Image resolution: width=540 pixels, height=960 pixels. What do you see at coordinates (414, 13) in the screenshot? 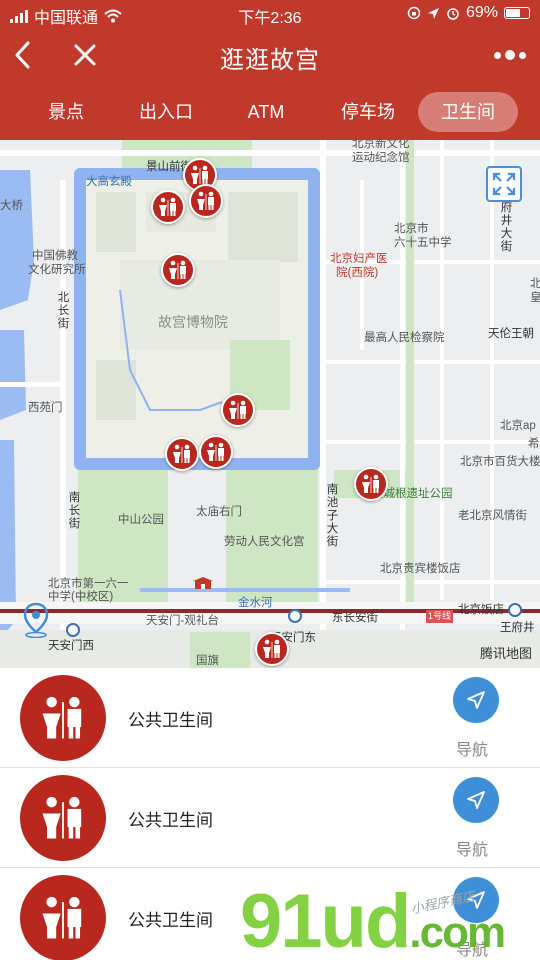
I see `rotation-lock-icon` at bounding box center [414, 13].